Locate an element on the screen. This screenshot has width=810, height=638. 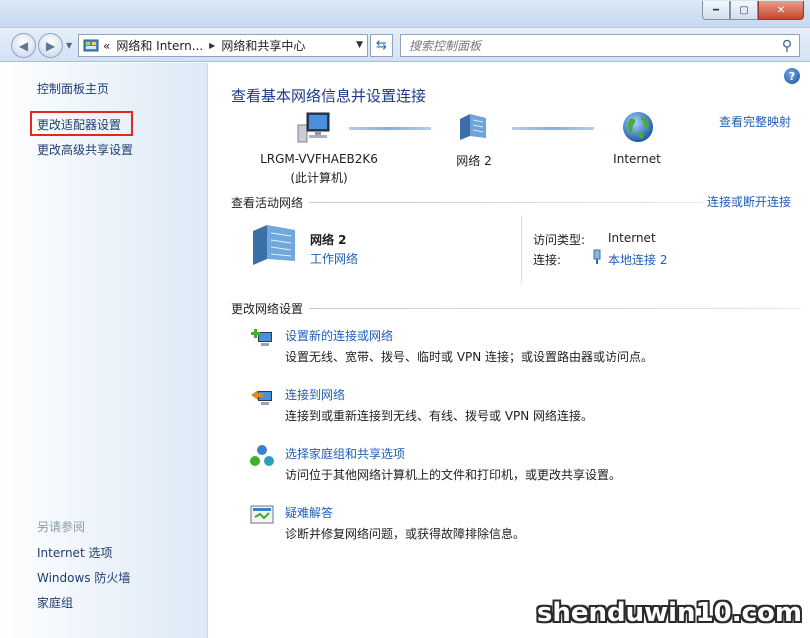
window-controls: ━ ▢ ✕ is located at coordinates (753, 10).